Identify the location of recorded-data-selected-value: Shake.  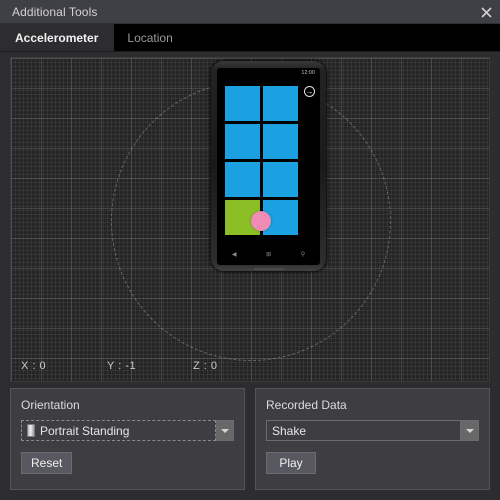
(289, 430).